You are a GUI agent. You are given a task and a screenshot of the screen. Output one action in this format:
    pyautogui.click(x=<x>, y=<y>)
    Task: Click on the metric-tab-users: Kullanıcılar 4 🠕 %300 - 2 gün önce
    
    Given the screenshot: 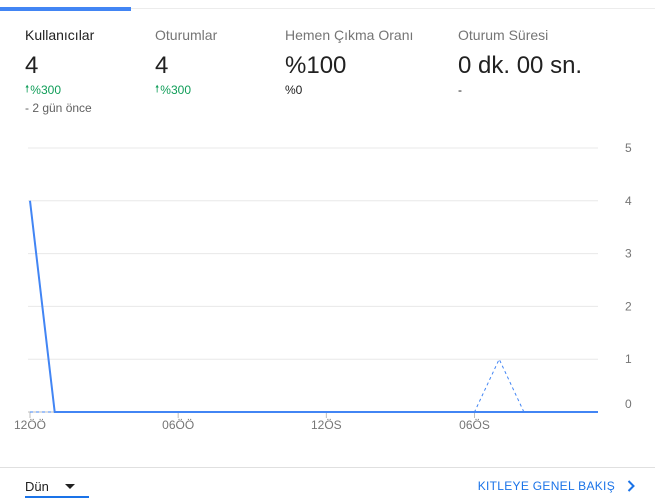 What is the action you would take?
    pyautogui.click(x=59, y=71)
    